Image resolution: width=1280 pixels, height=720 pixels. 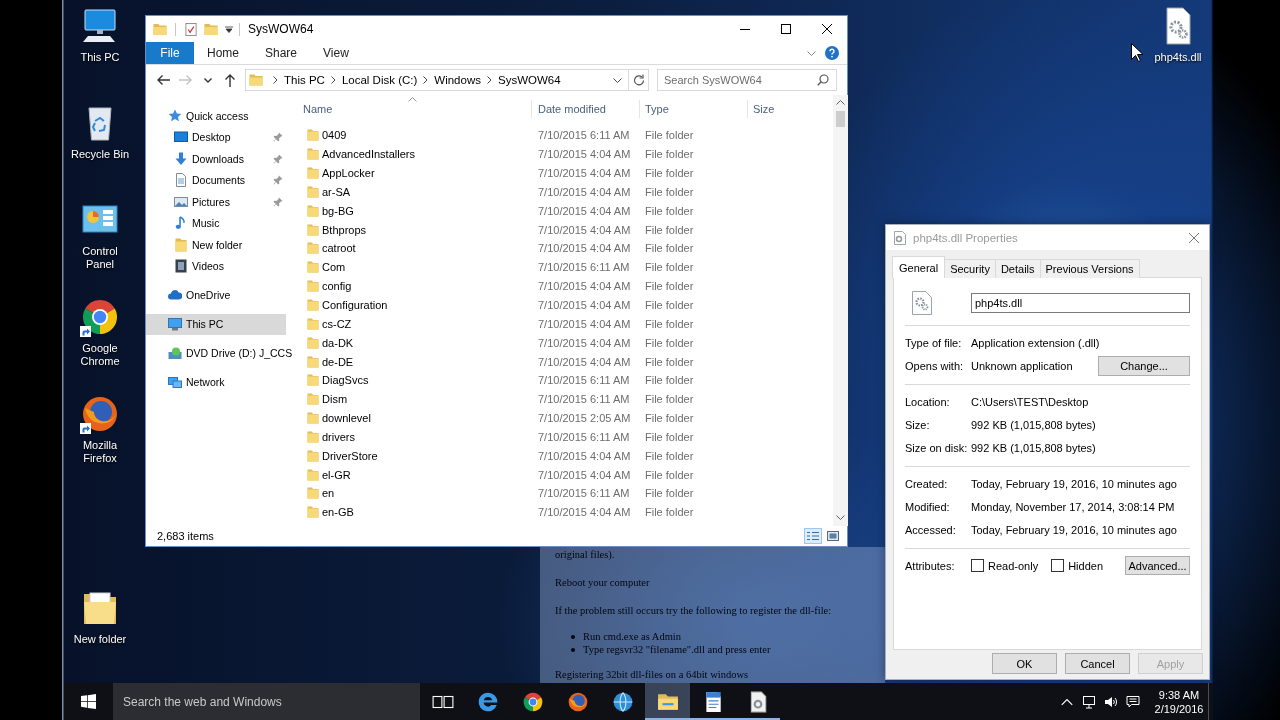 I want to click on nav-item: Documents, so click(x=216, y=180).